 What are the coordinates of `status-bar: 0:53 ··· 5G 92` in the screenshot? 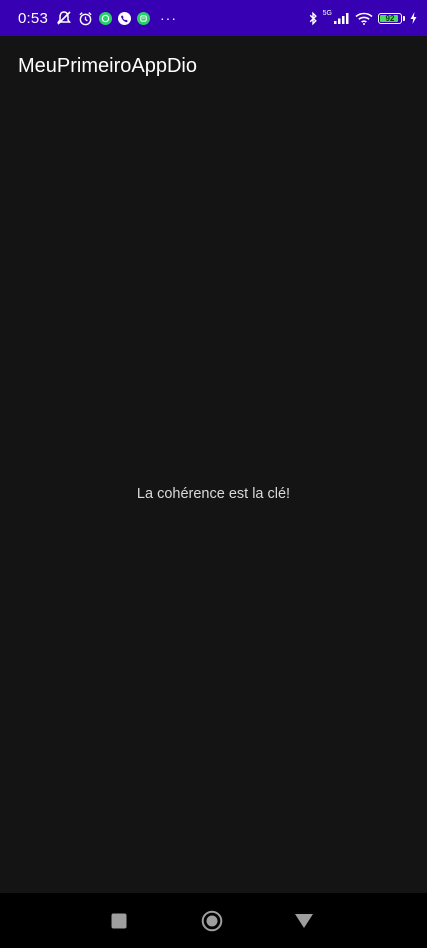 It's located at (213, 18).